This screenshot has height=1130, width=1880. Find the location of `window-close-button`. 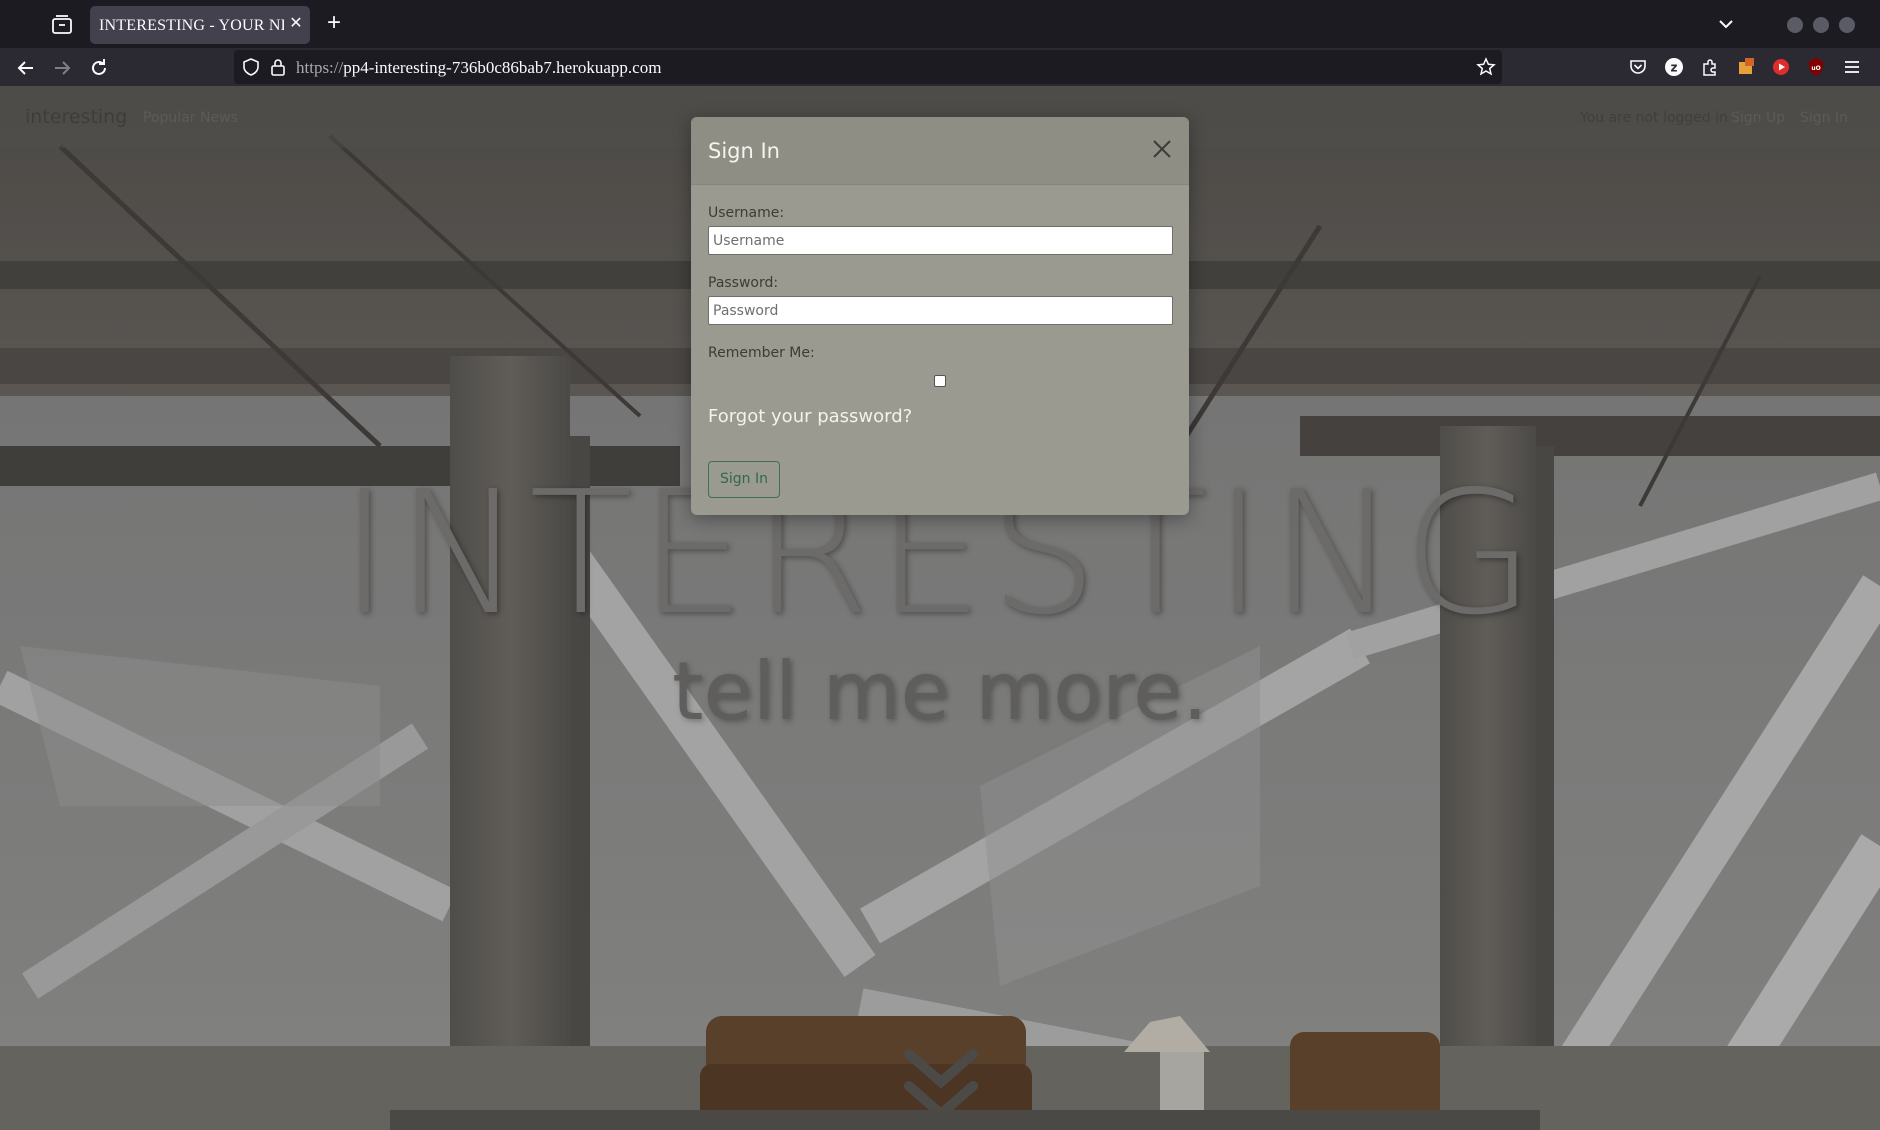

window-close-button is located at coordinates (1847, 25).